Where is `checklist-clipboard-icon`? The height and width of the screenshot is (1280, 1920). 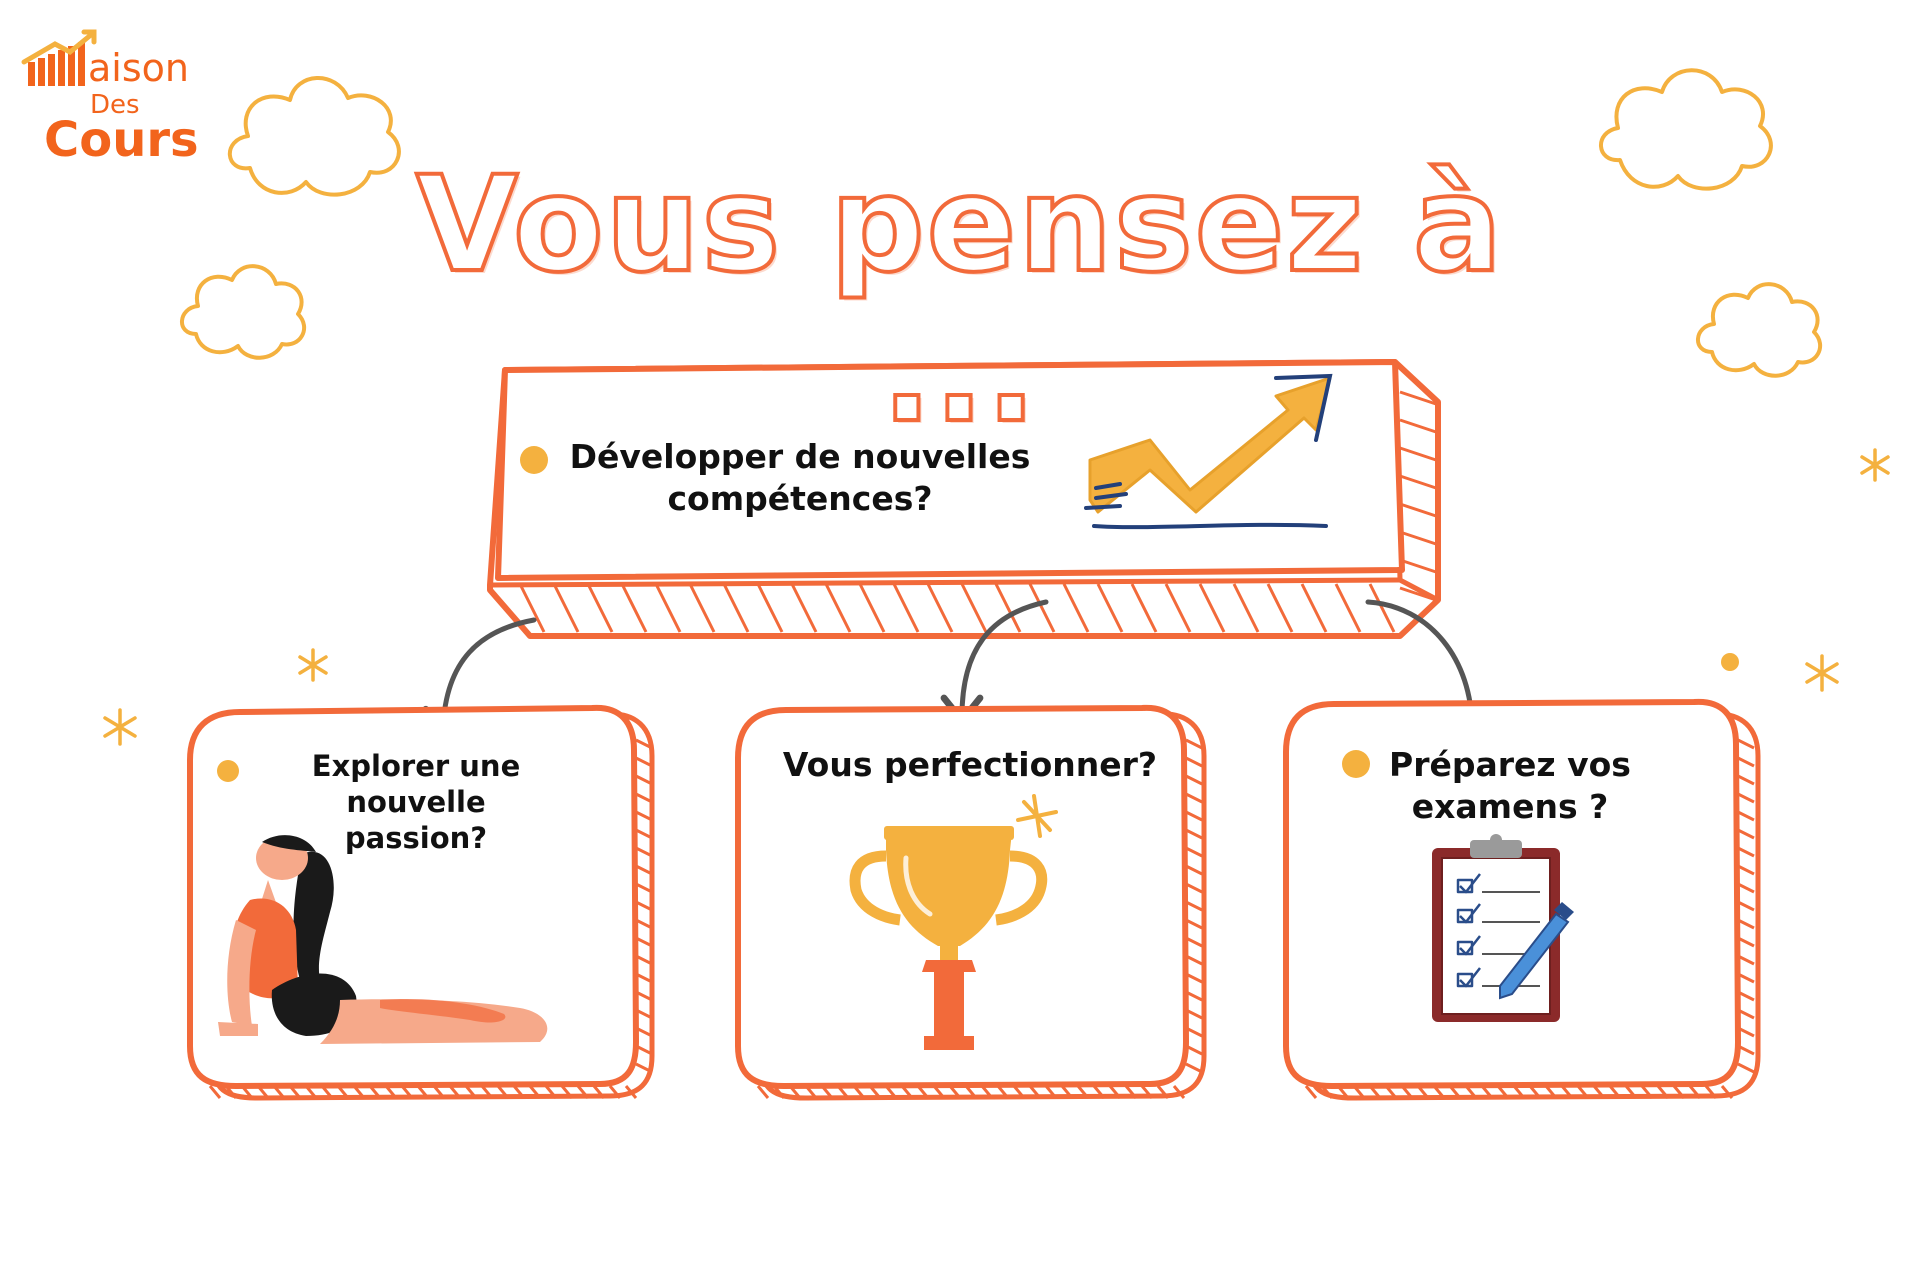 checklist-clipboard-icon is located at coordinates (1503, 928).